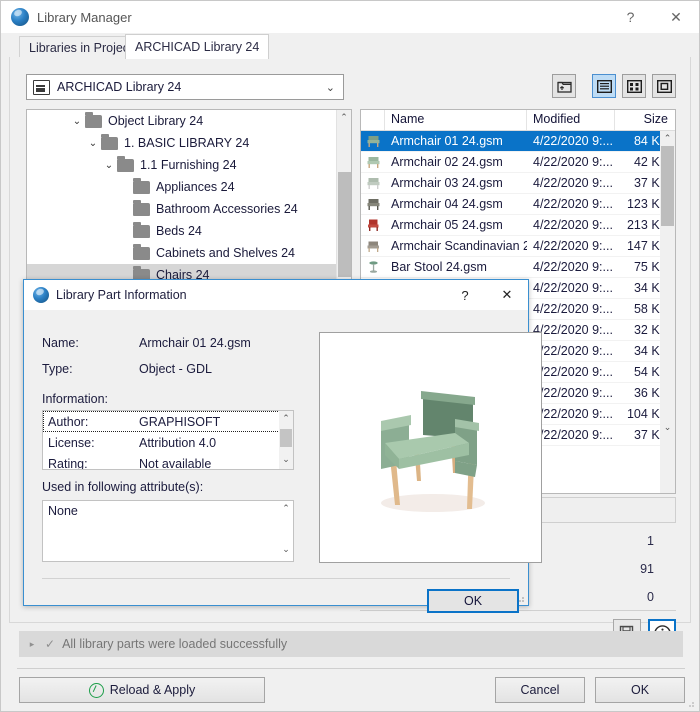 This screenshot has width=700, height=712. I want to click on library-icon, so click(41, 87).